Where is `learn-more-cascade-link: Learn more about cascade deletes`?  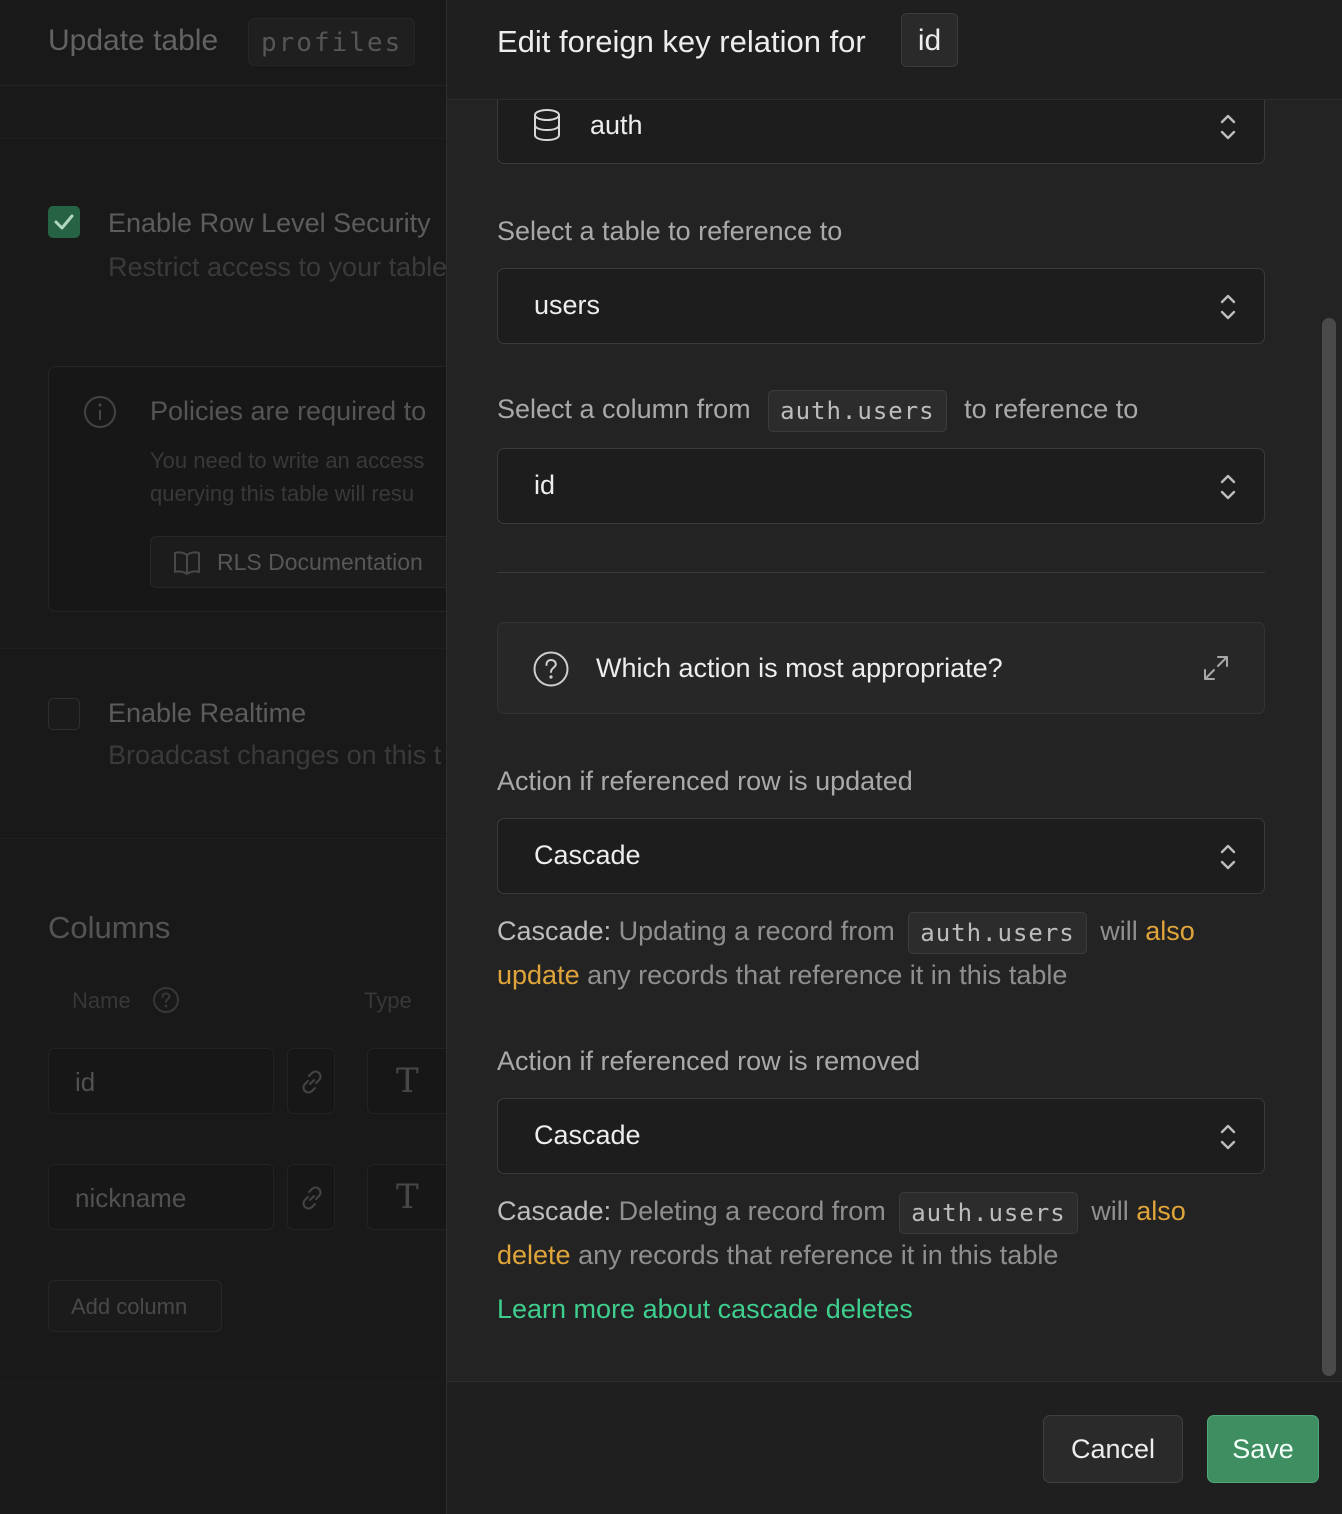 learn-more-cascade-link: Learn more about cascade deletes is located at coordinates (705, 1309).